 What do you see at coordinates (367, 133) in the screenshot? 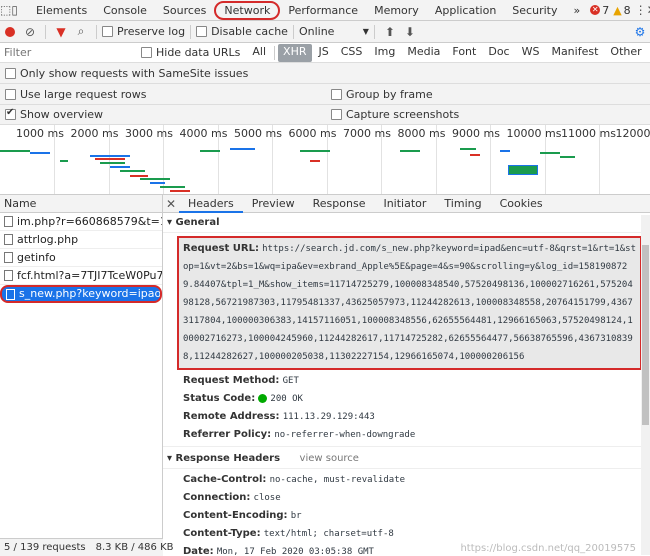
I see `overview-tick-label: 7000 ms` at bounding box center [367, 133].